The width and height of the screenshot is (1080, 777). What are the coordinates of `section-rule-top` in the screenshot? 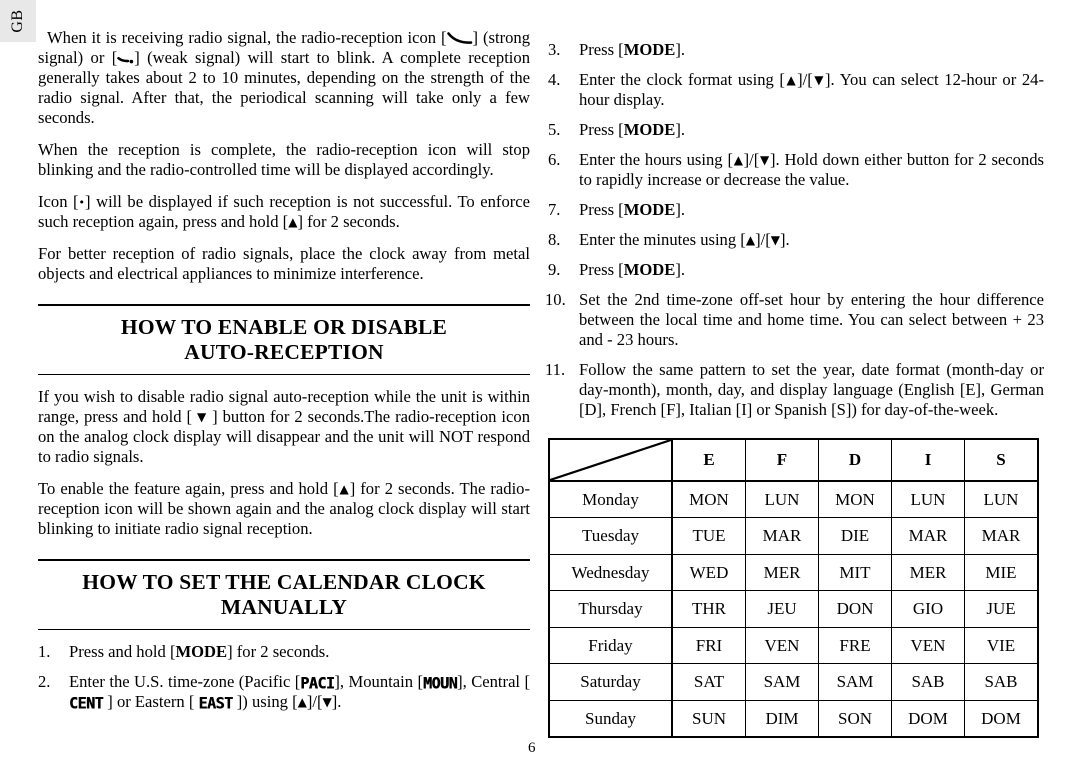 It's located at (284, 304).